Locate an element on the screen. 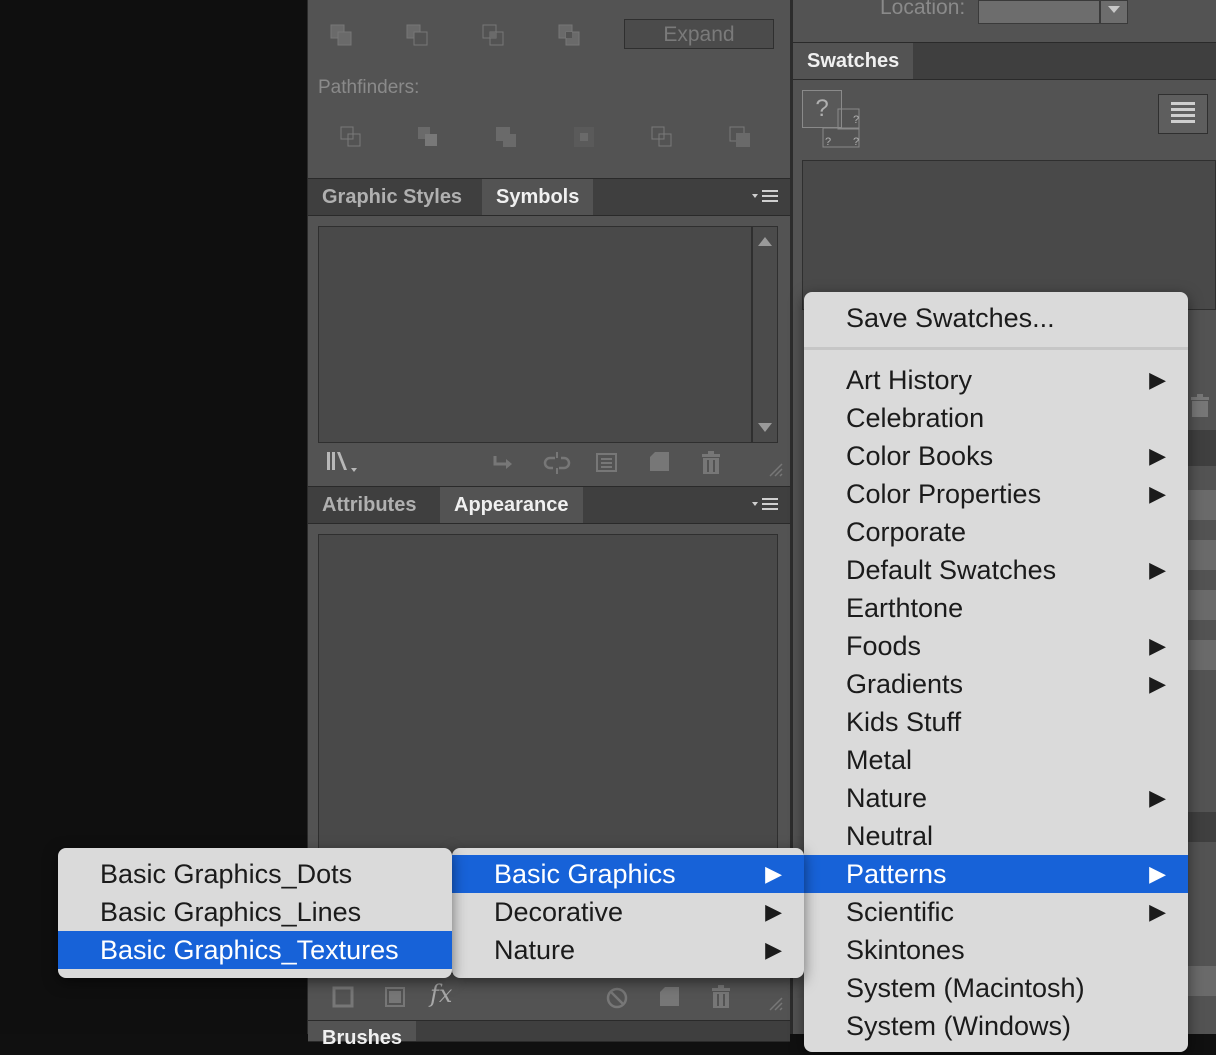  menu-item-gradients: Gradients ▶ is located at coordinates (996, 684).